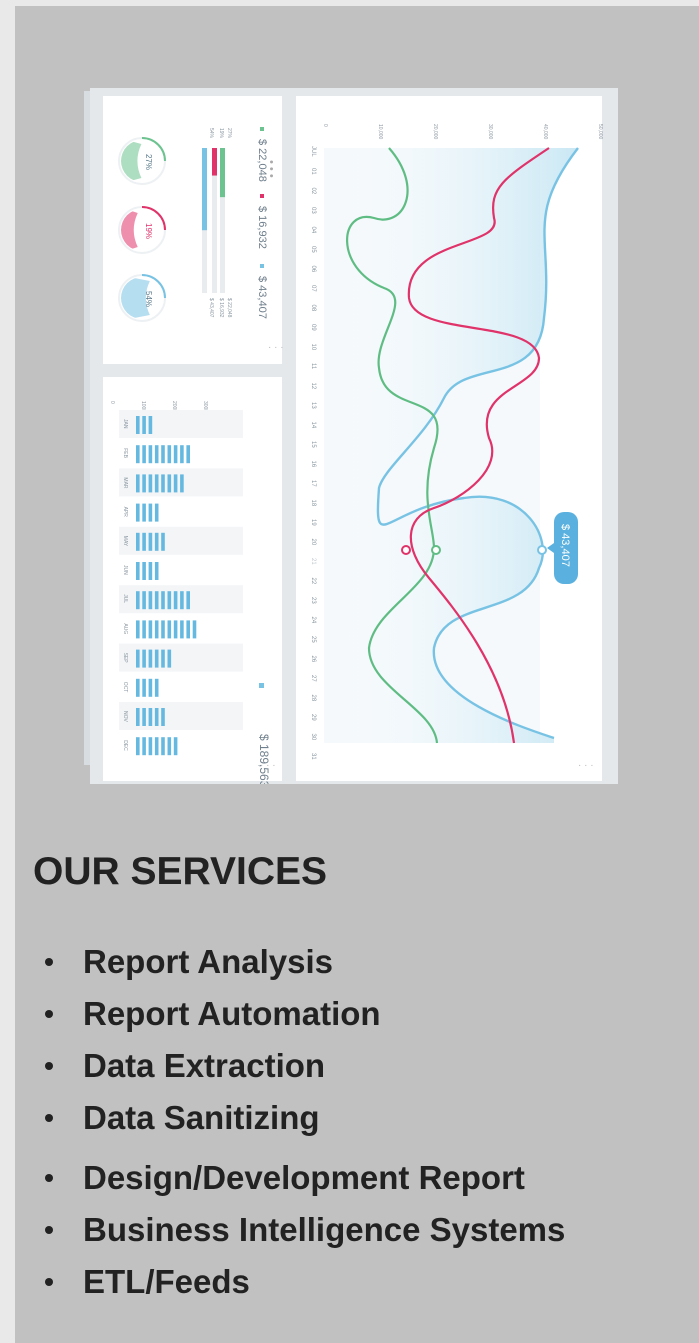 The width and height of the screenshot is (699, 1343). I want to click on total-blue: $ 43,407, so click(262, 297).